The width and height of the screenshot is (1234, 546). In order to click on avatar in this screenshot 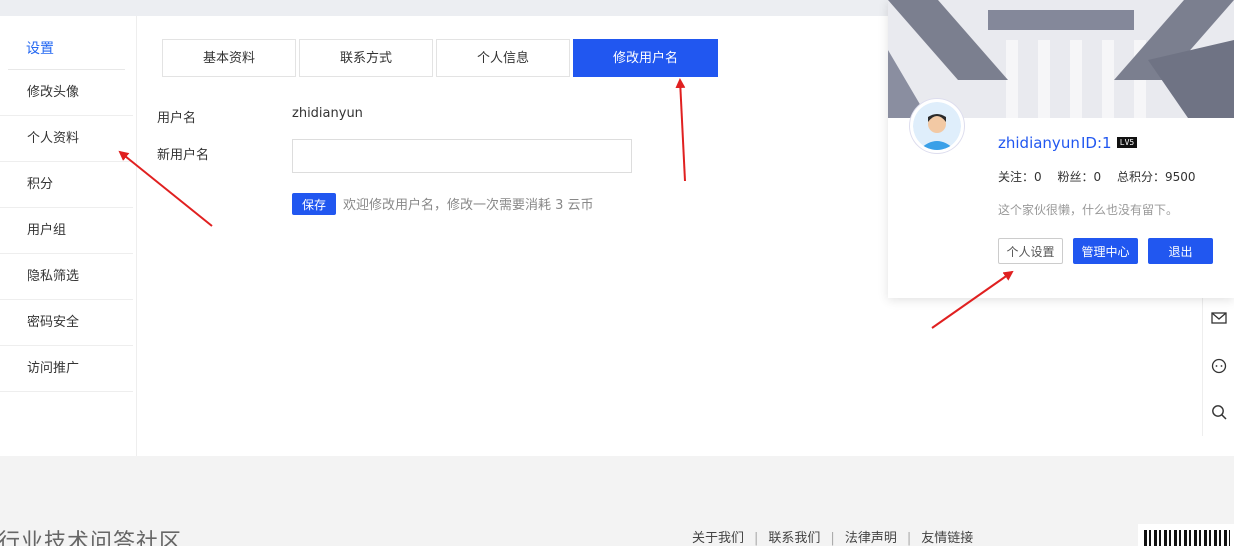, I will do `click(937, 126)`.